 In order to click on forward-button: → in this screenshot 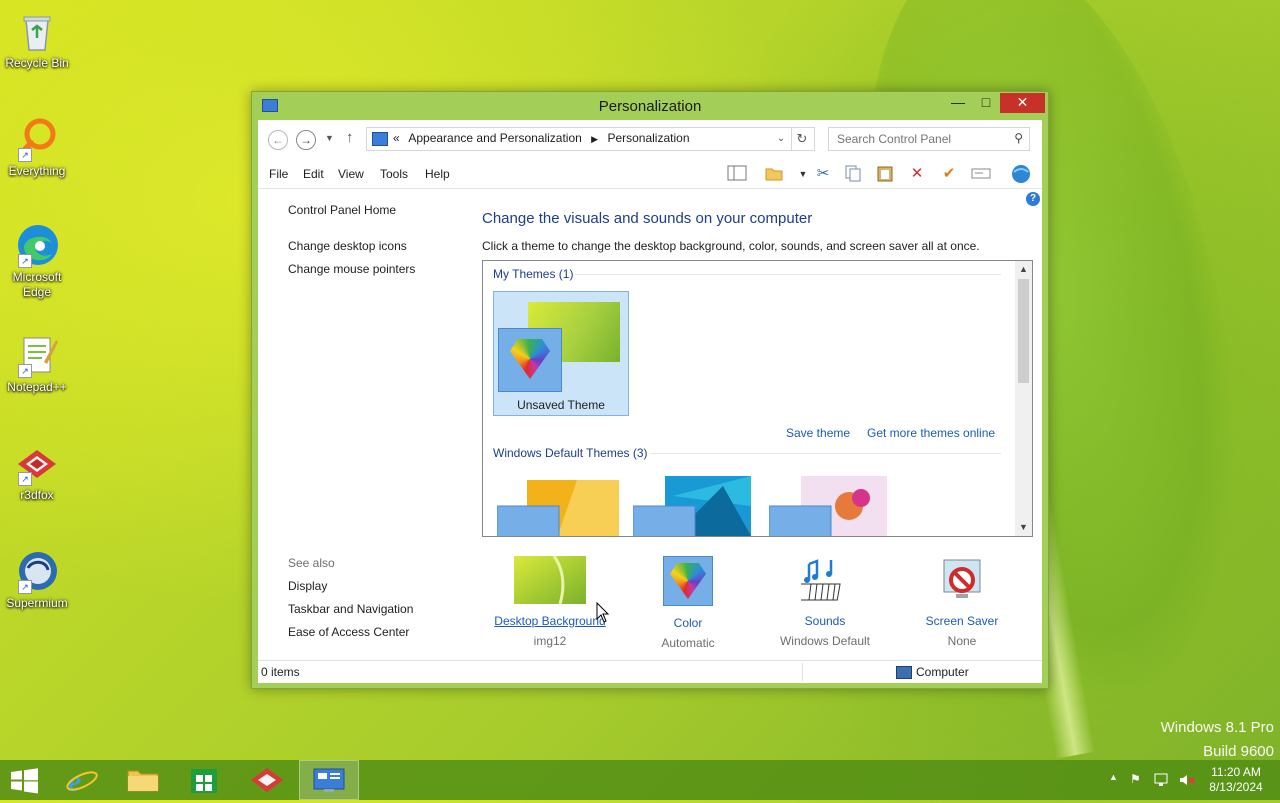, I will do `click(306, 140)`.